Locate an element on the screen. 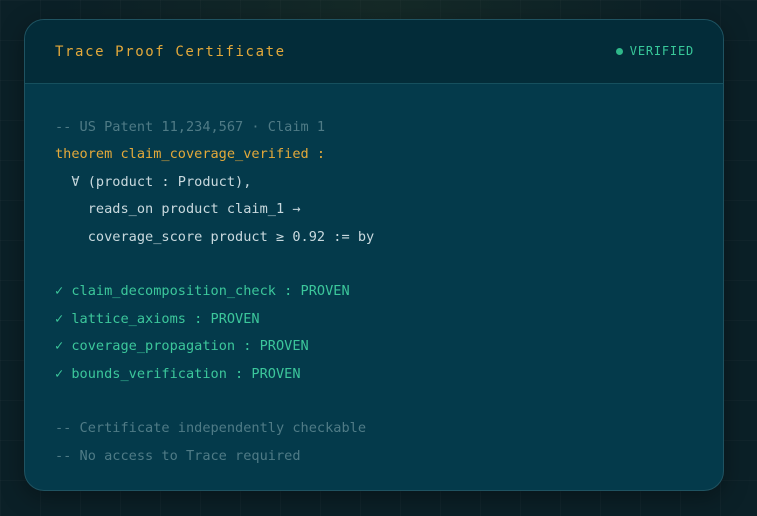 This screenshot has height=516, width=757. code-coverage-line: coverage_score product ≥ 0.92 := by is located at coordinates (215, 236).